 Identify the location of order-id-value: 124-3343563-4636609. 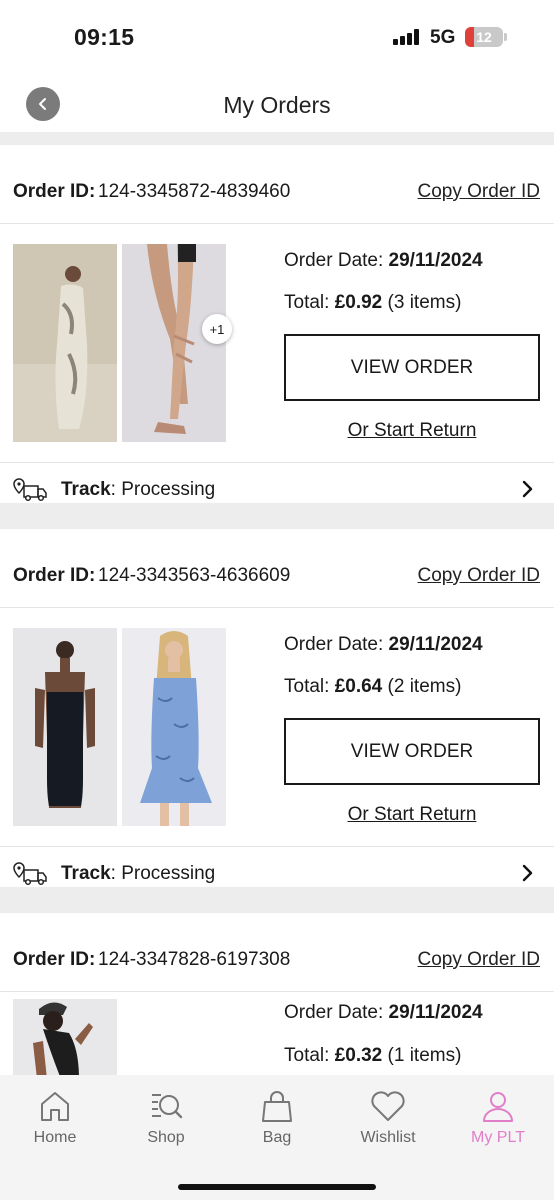
(194, 575).